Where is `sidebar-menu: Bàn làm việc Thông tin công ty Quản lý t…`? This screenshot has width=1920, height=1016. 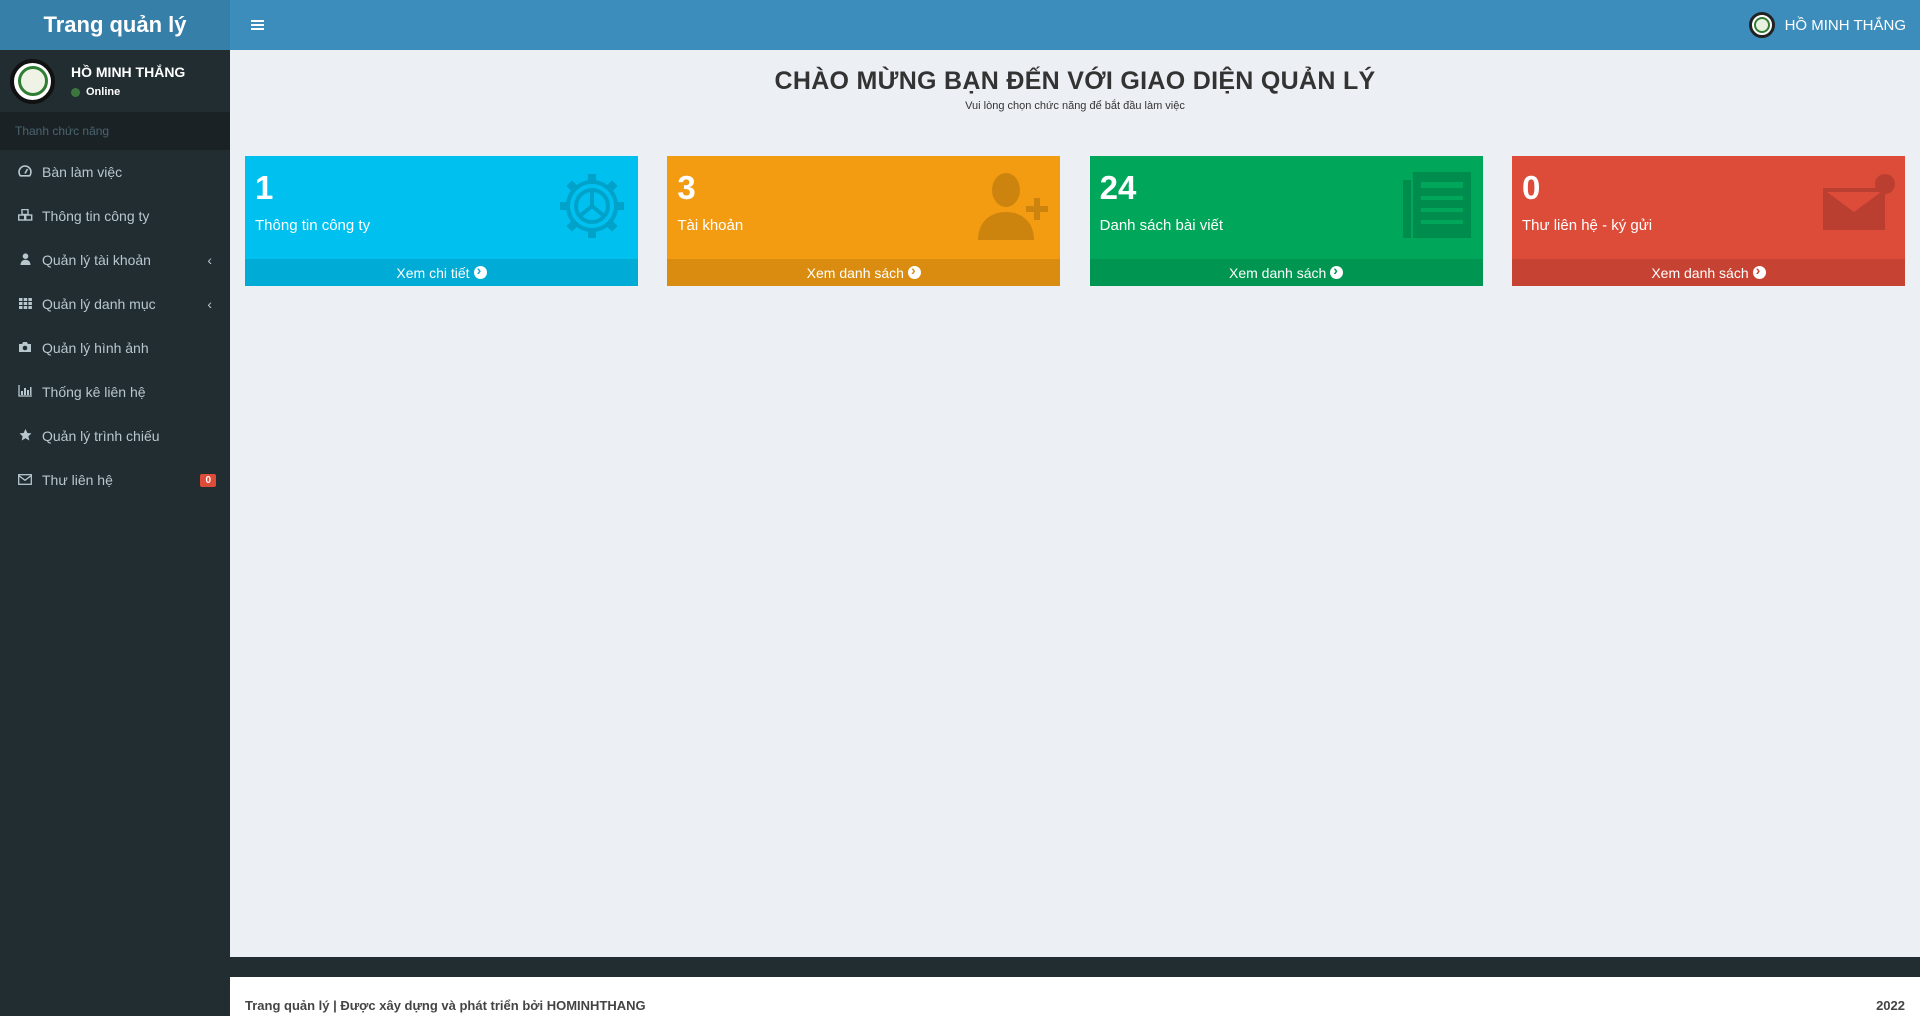
sidebar-menu: Bàn làm việc Thông tin công ty Quản lý t… is located at coordinates (115, 326).